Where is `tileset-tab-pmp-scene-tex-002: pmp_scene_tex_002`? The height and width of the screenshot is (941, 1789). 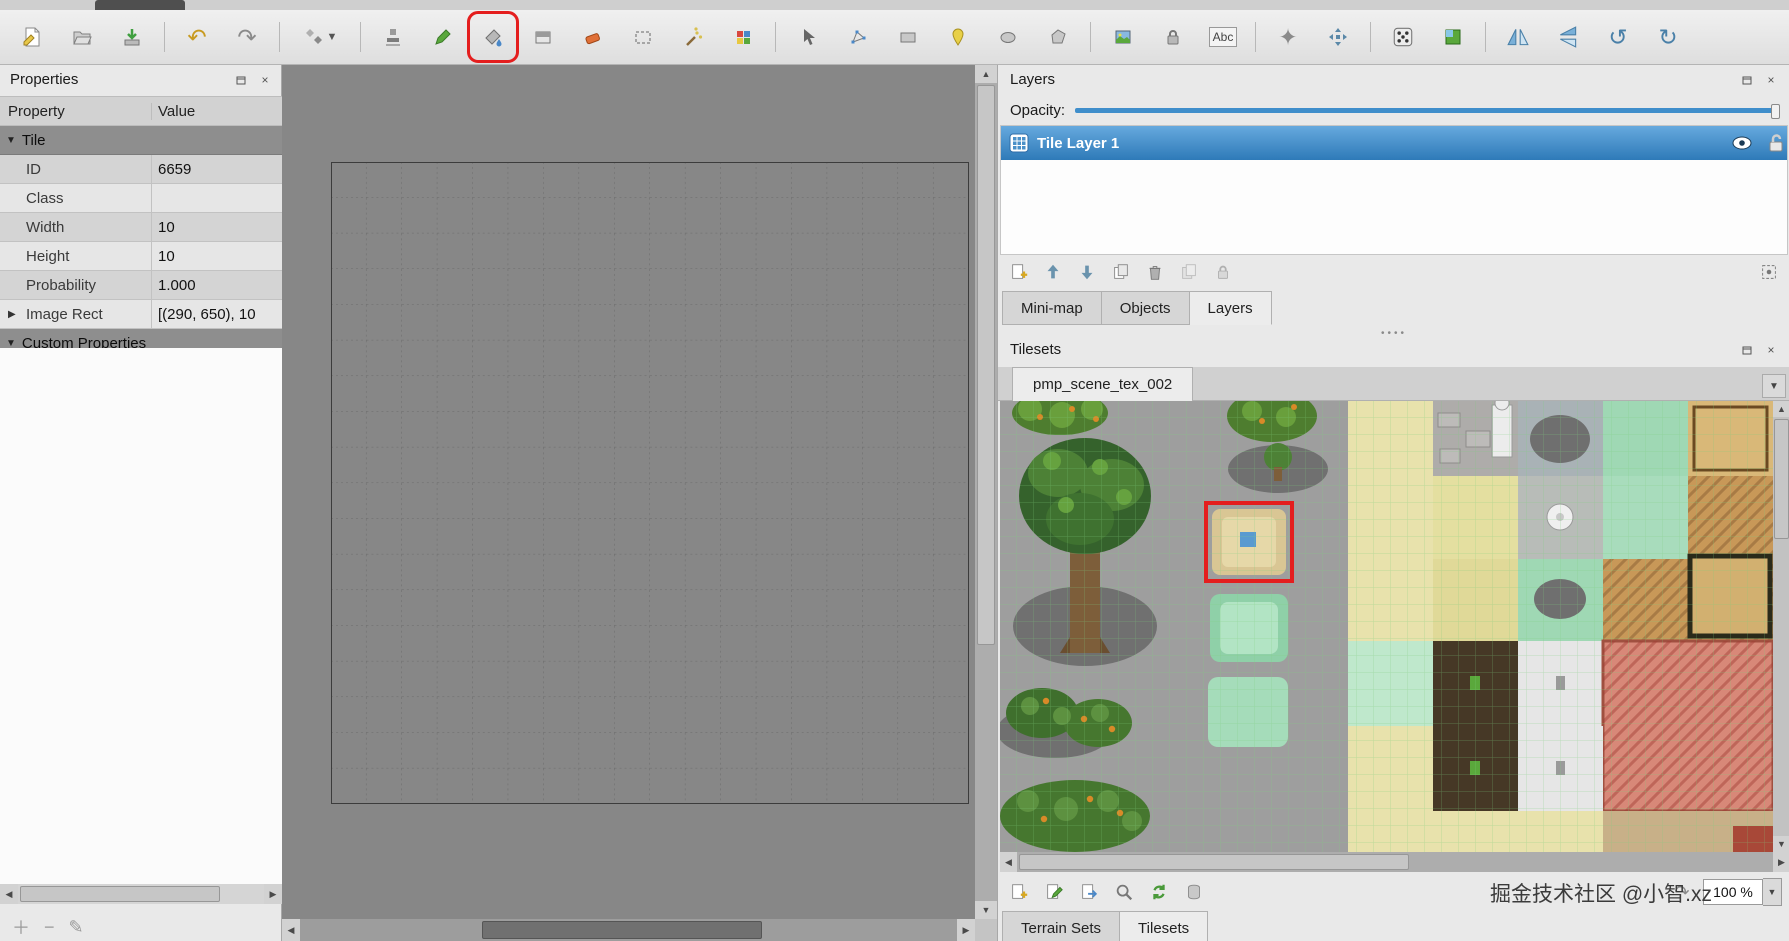 tileset-tab-pmp-scene-tex-002: pmp_scene_tex_002 is located at coordinates (1103, 384).